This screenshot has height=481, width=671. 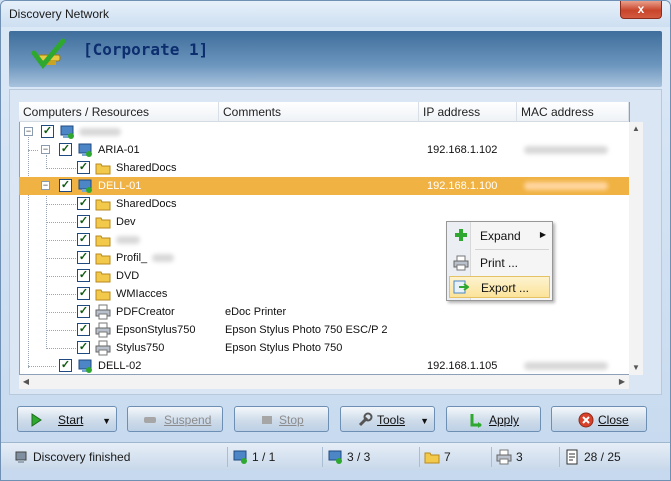 What do you see at coordinates (542, 234) in the screenshot?
I see `submenu-arrow-icon: ▶` at bounding box center [542, 234].